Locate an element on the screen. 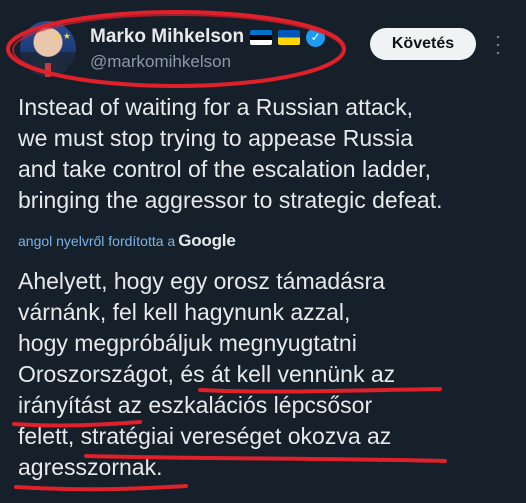  translated-line: várnánk, fel kell hagynunk azzal, is located at coordinates (184, 312).